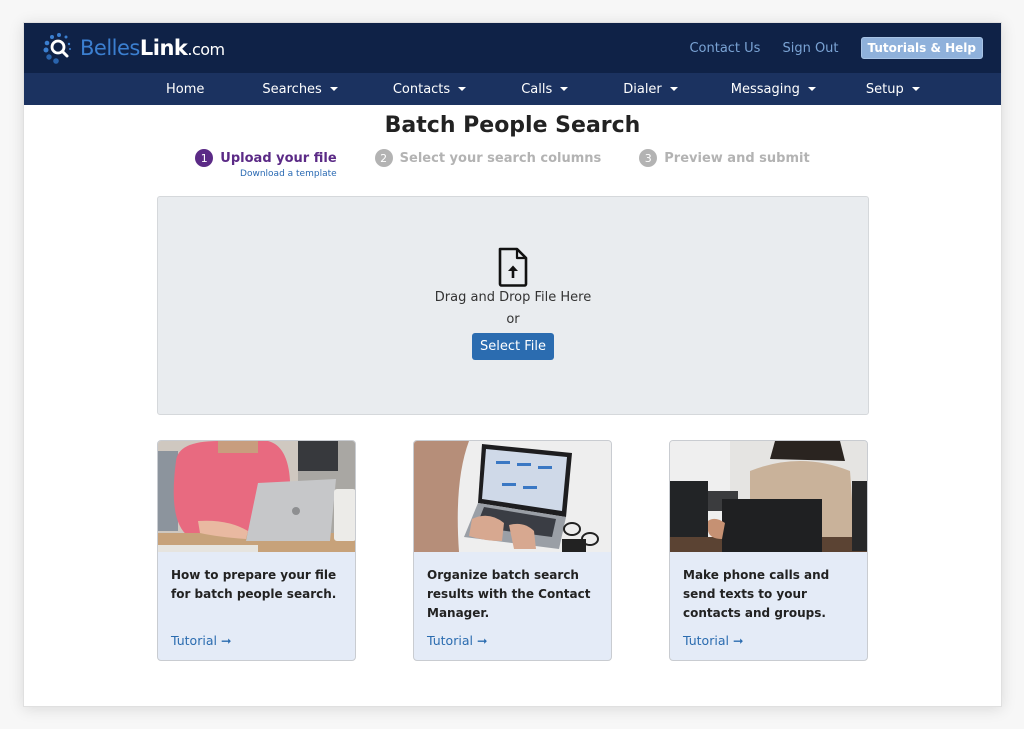  What do you see at coordinates (768, 496) in the screenshot?
I see `woman-tablet-table-photo` at bounding box center [768, 496].